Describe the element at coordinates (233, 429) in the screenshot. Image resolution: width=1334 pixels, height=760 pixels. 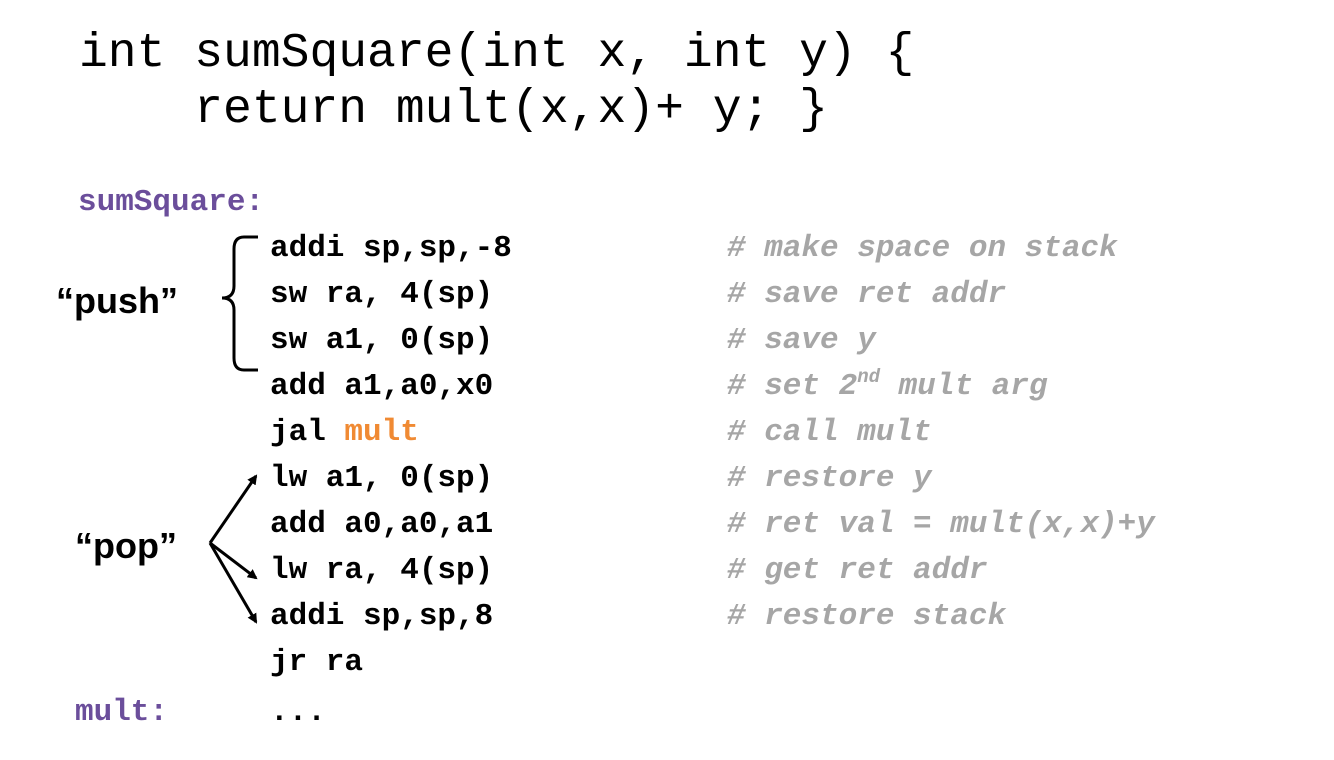
I see `annotation-graphics` at that location.